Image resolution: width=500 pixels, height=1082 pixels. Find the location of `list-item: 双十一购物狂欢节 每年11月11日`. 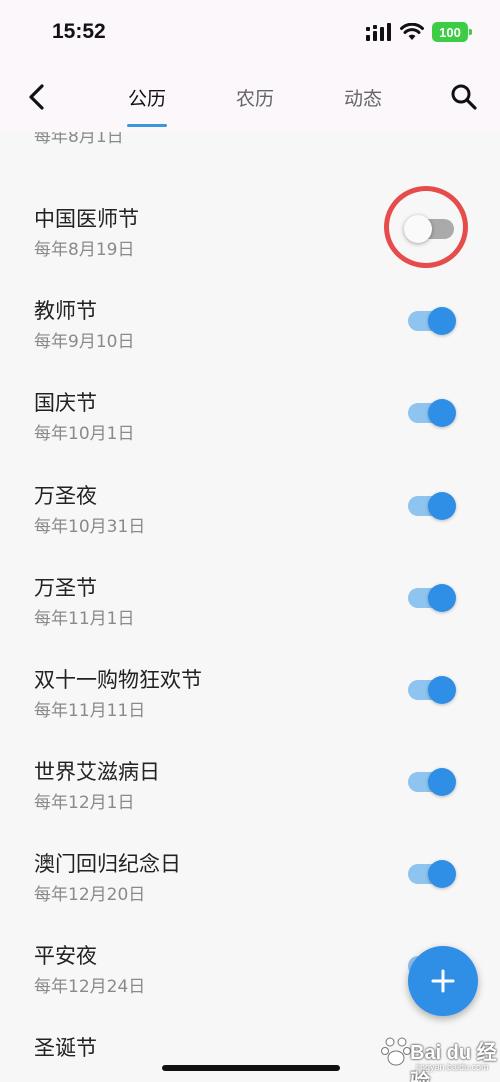

list-item: 双十一购物狂欢节 每年11月11日 is located at coordinates (250, 710).